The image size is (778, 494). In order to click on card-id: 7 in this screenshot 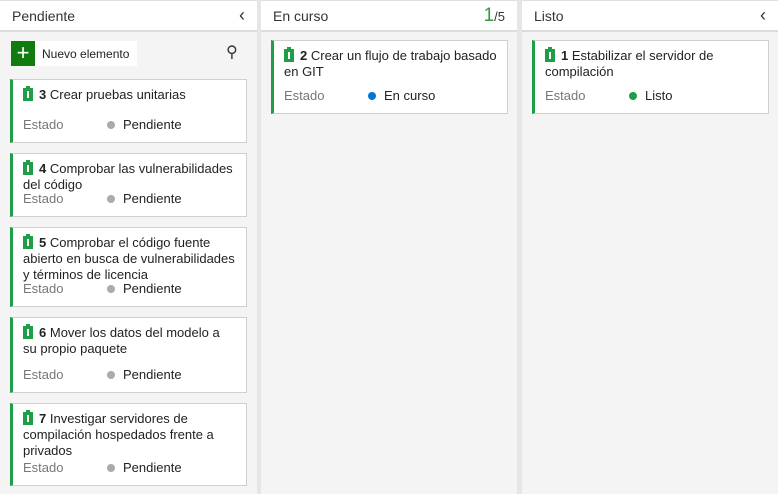, I will do `click(43, 418)`.